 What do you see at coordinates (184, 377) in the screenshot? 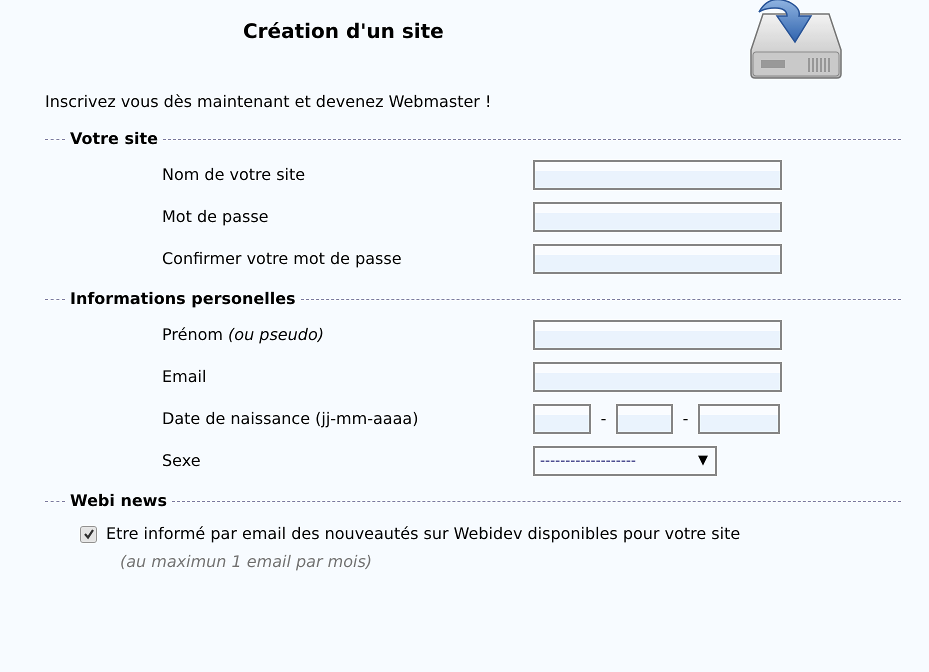
I see `field-label: Email` at bounding box center [184, 377].